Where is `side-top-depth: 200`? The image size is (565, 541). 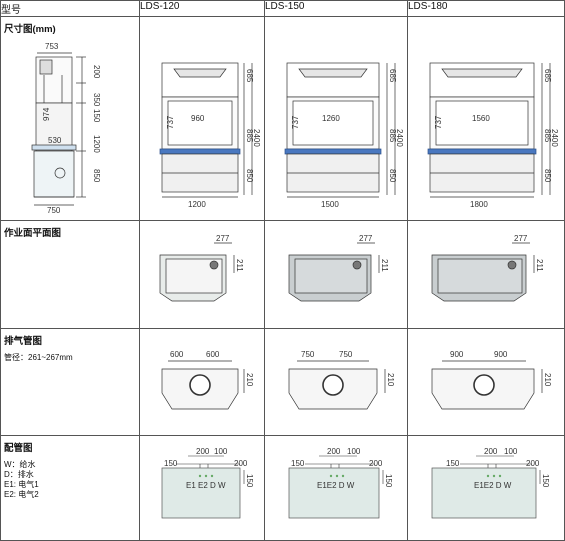
side-top-depth: 200 is located at coordinates (96, 72).